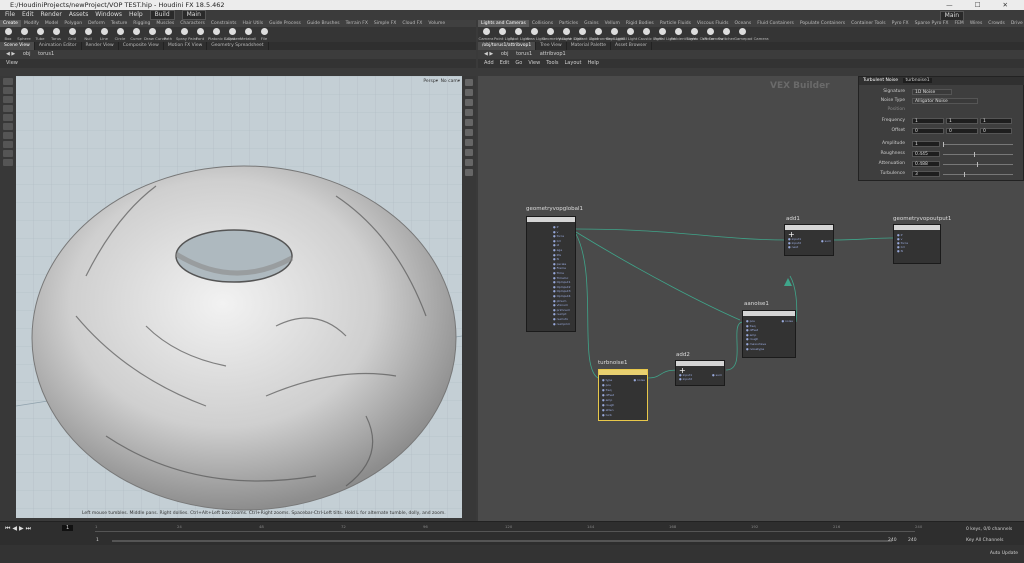  Describe the element at coordinates (561, 324) in the screenshot. I see `node-input-port: ● numprim` at that location.